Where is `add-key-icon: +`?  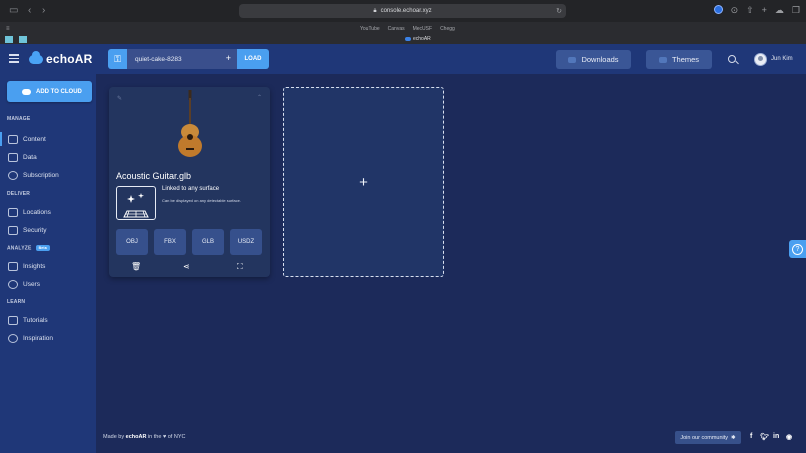 add-key-icon: + is located at coordinates (228, 58).